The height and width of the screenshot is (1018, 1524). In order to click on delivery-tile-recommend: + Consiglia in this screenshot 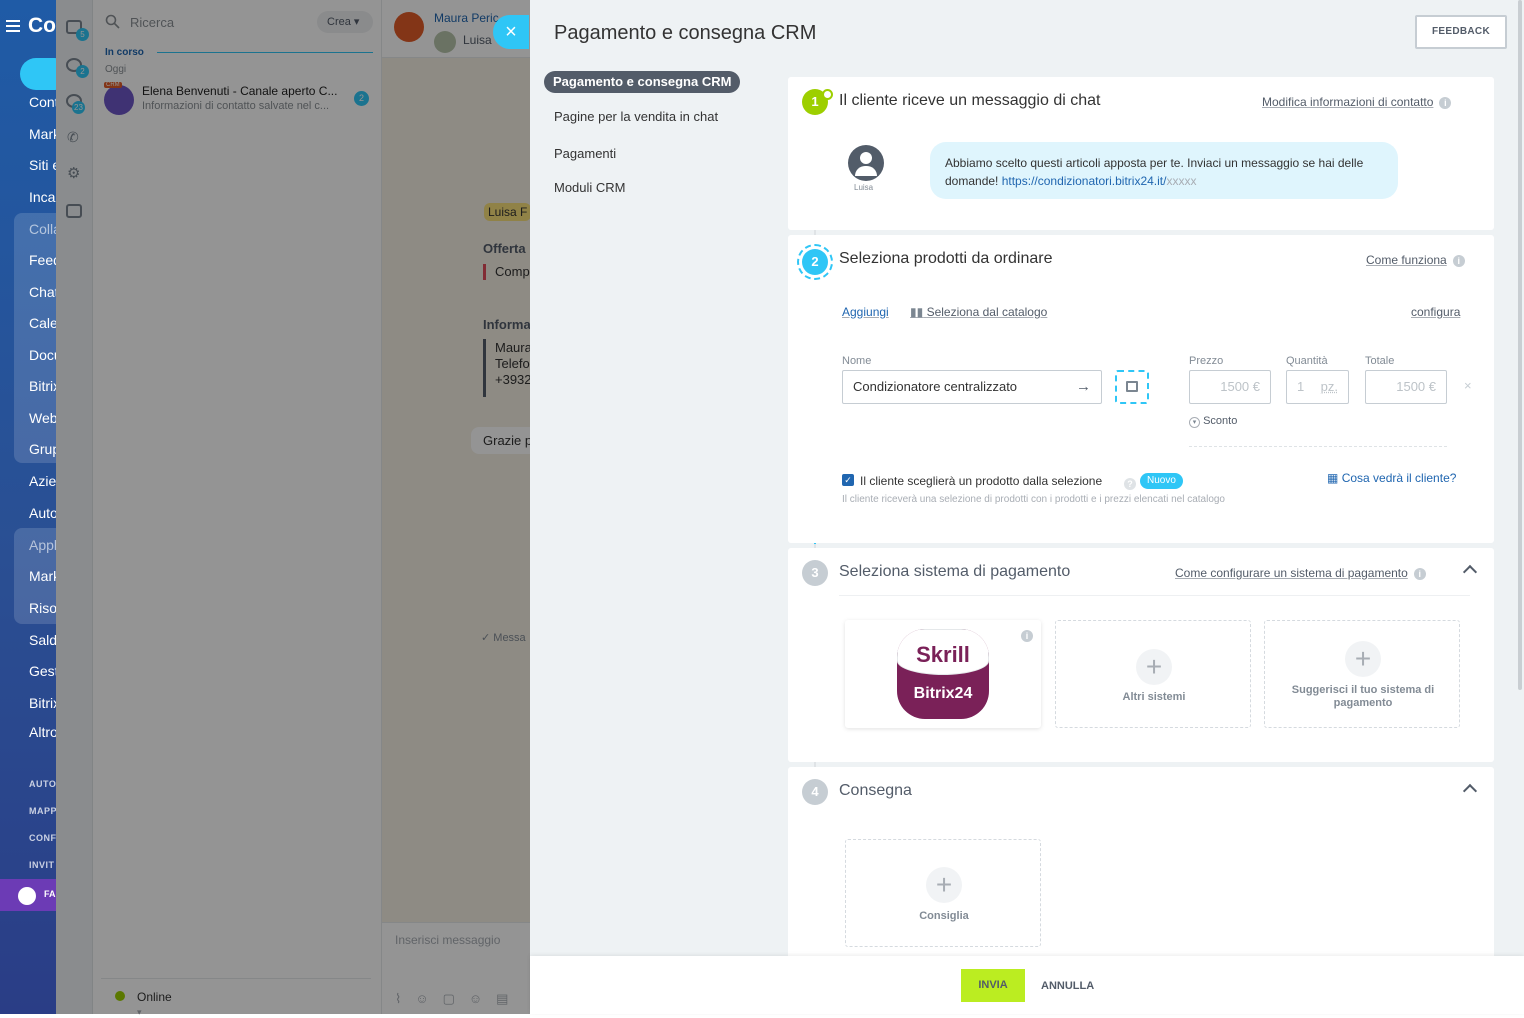, I will do `click(943, 893)`.